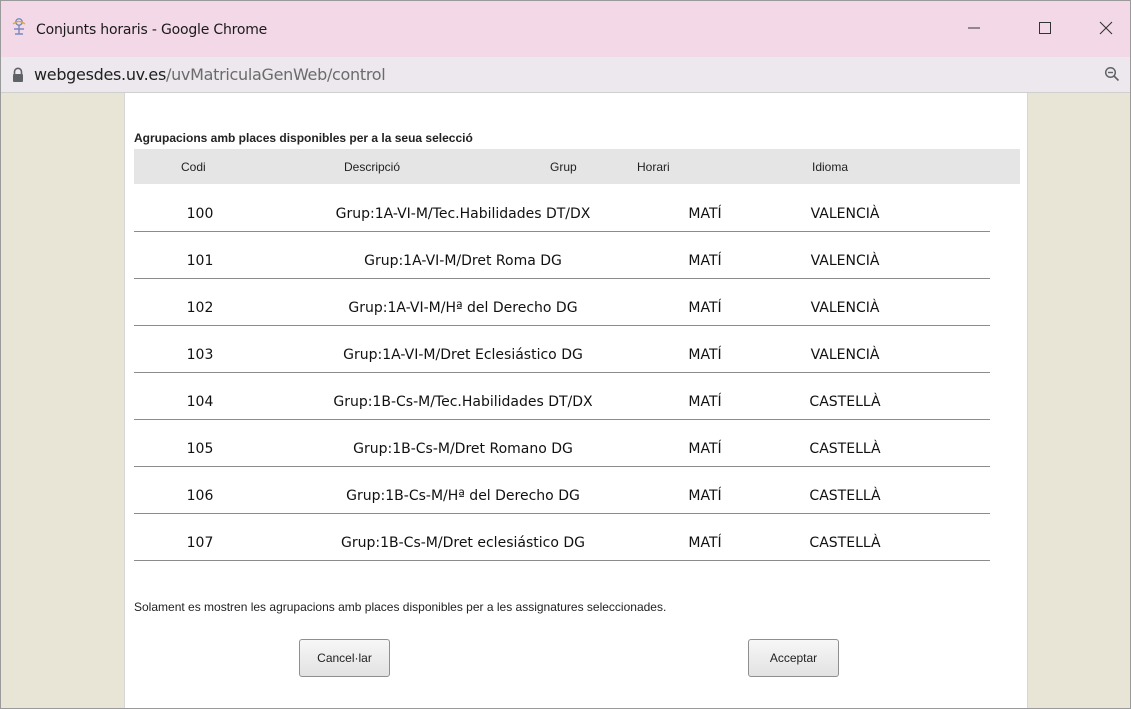 The height and width of the screenshot is (709, 1131). Describe the element at coordinates (653, 167) in the screenshot. I see `column-header-horari: Horari` at that location.